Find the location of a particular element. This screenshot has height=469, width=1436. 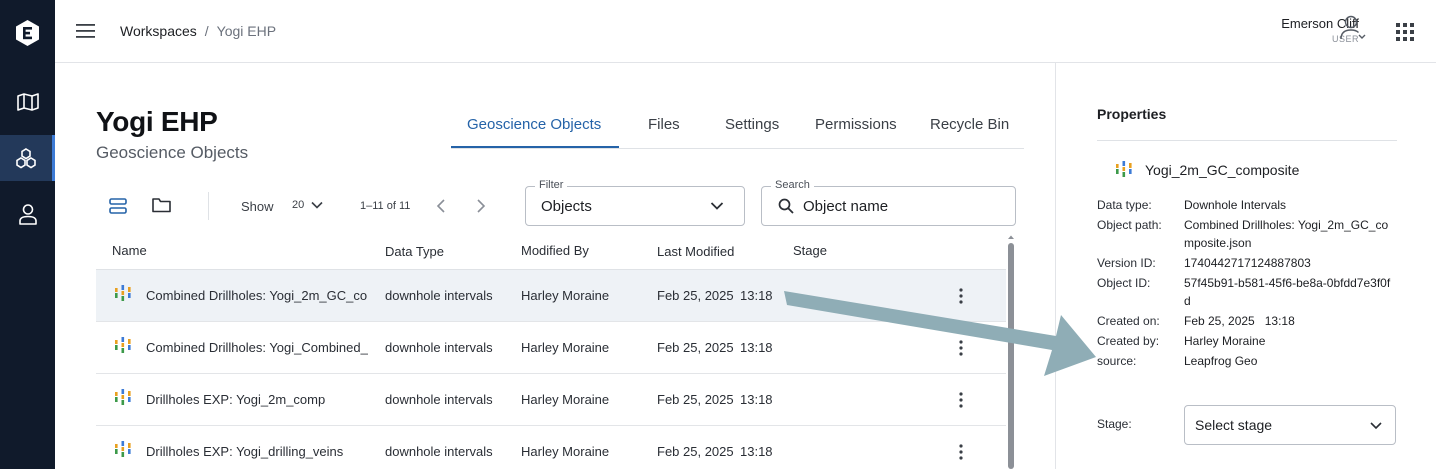

breadcrumb-current: Yogi EHP is located at coordinates (246, 31).